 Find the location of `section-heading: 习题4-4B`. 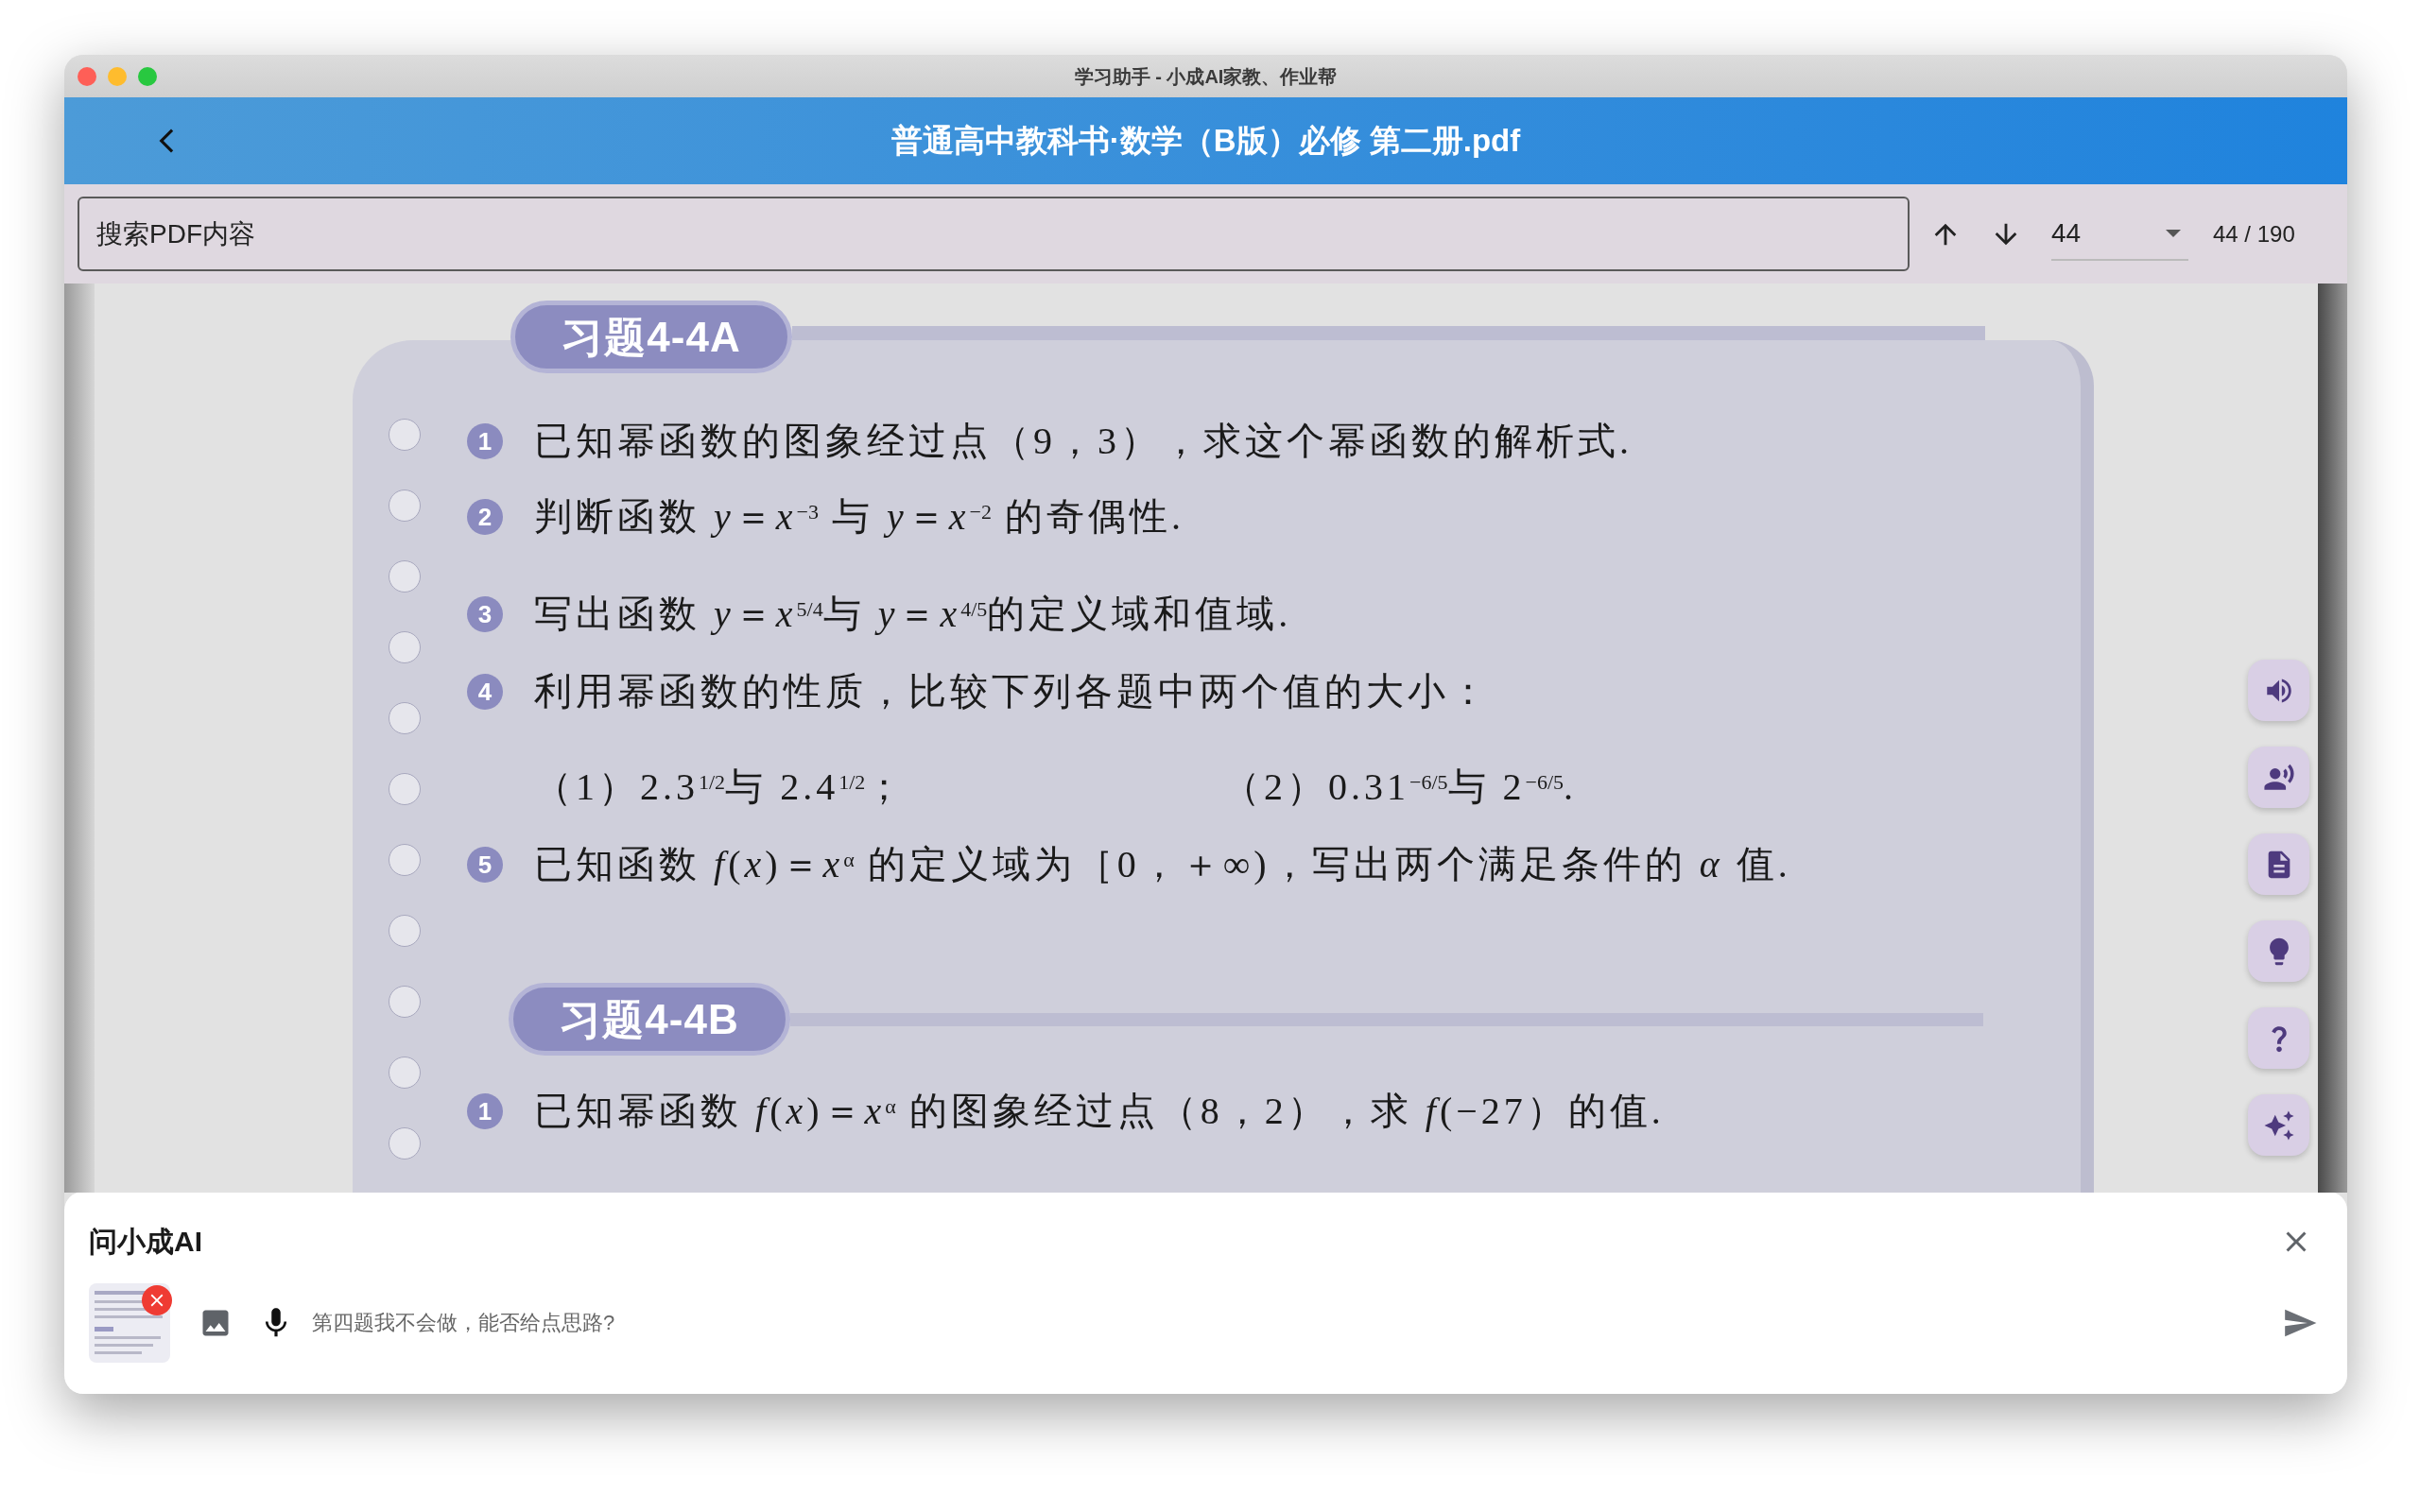

section-heading: 习题4-4B is located at coordinates (649, 1019).